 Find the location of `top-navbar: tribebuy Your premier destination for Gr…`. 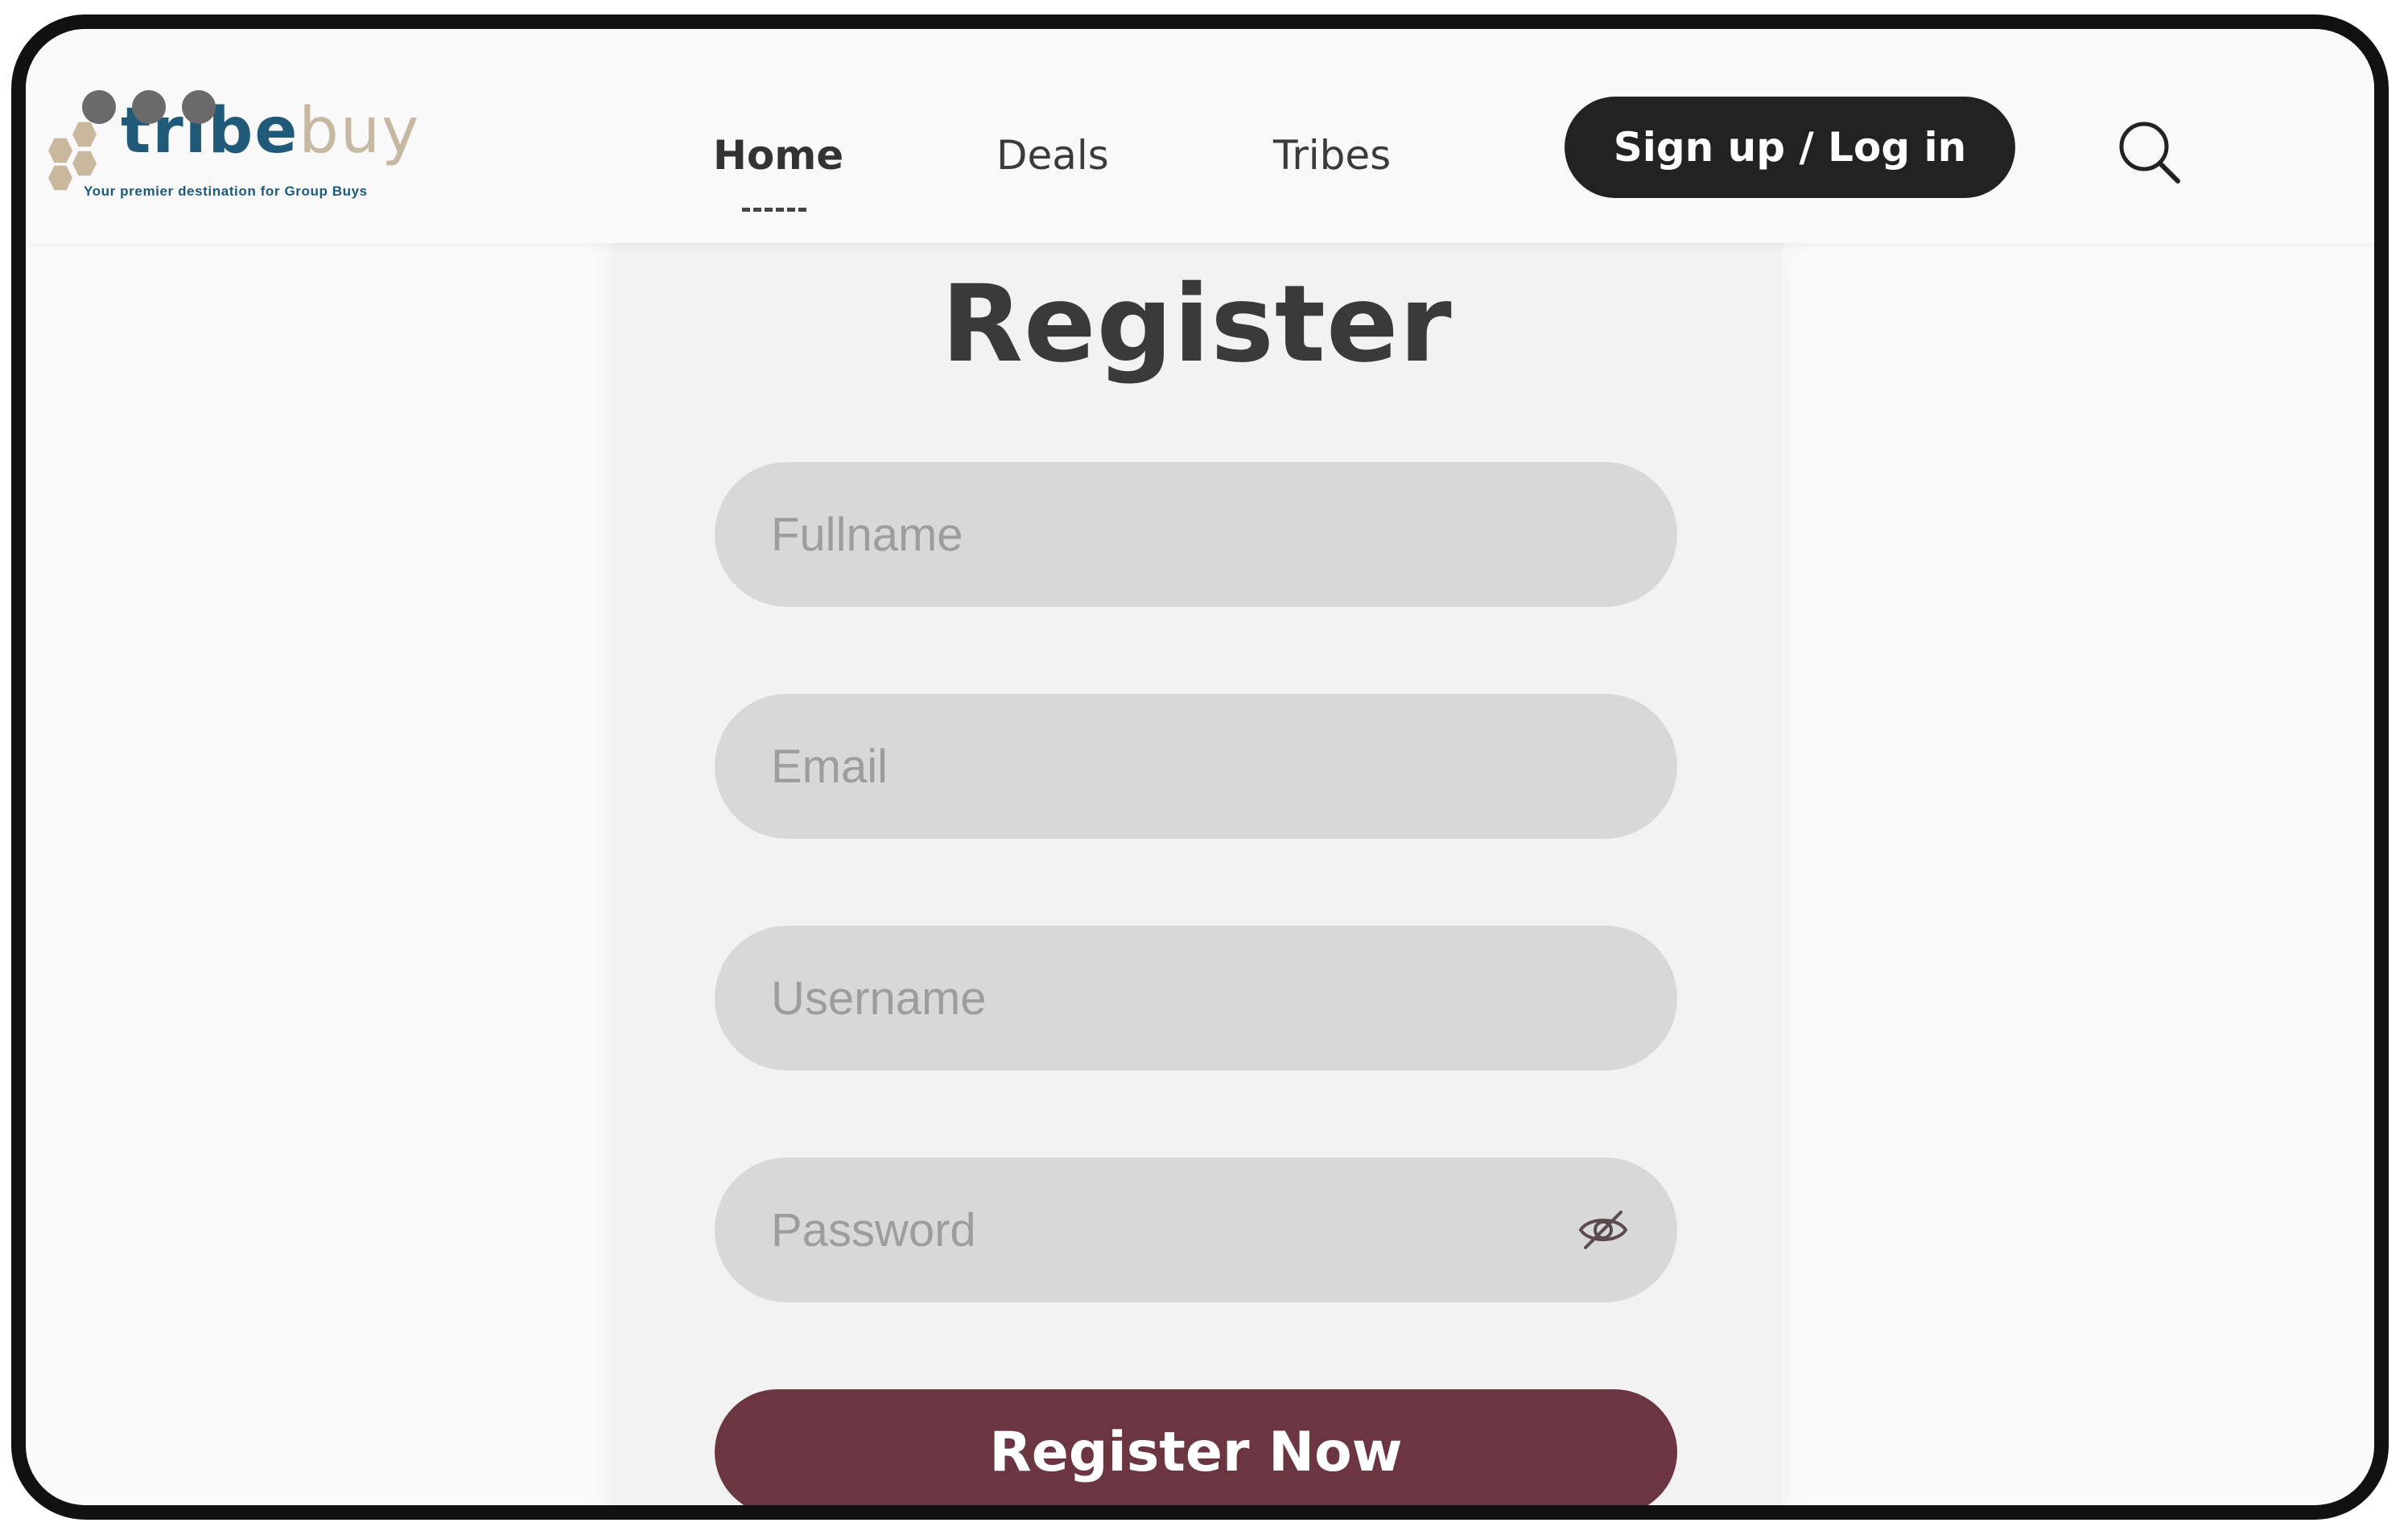

top-navbar: tribebuy Your premier destination for Gr… is located at coordinates (1200, 136).